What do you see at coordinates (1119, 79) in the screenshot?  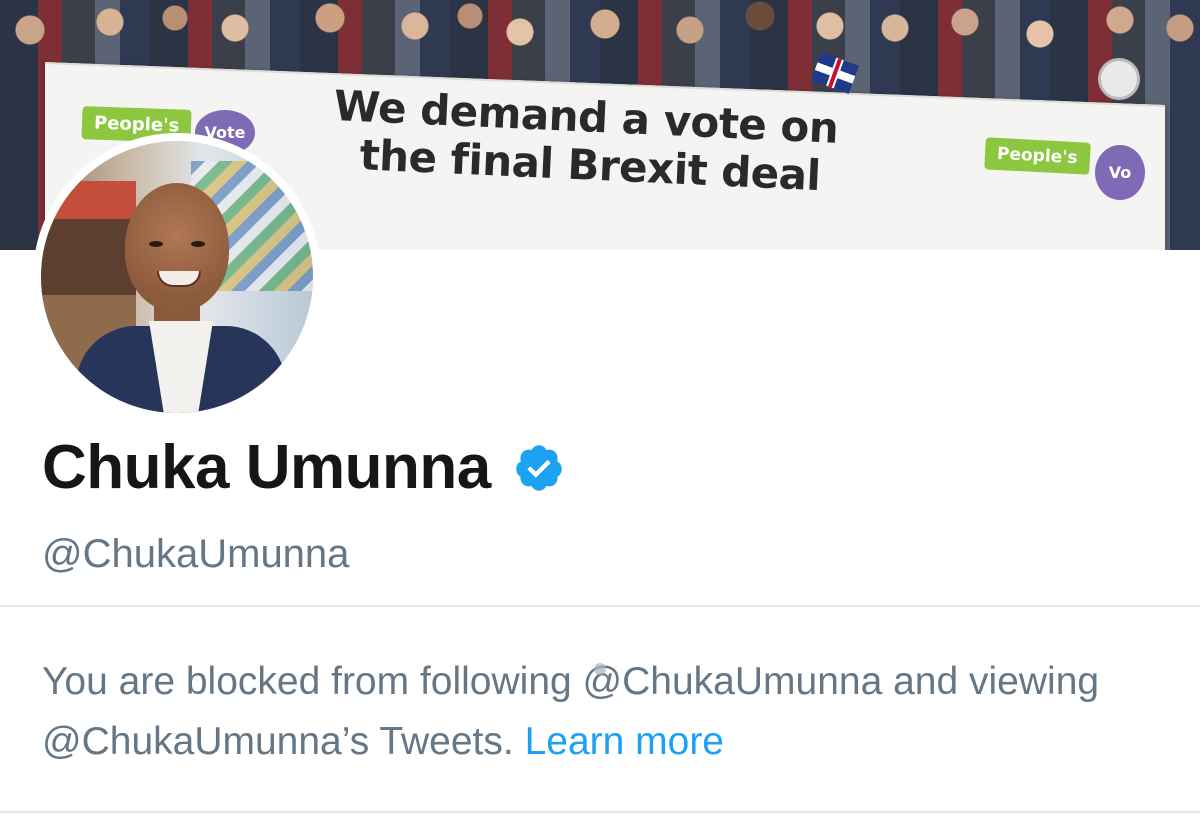 I see `megaphone` at bounding box center [1119, 79].